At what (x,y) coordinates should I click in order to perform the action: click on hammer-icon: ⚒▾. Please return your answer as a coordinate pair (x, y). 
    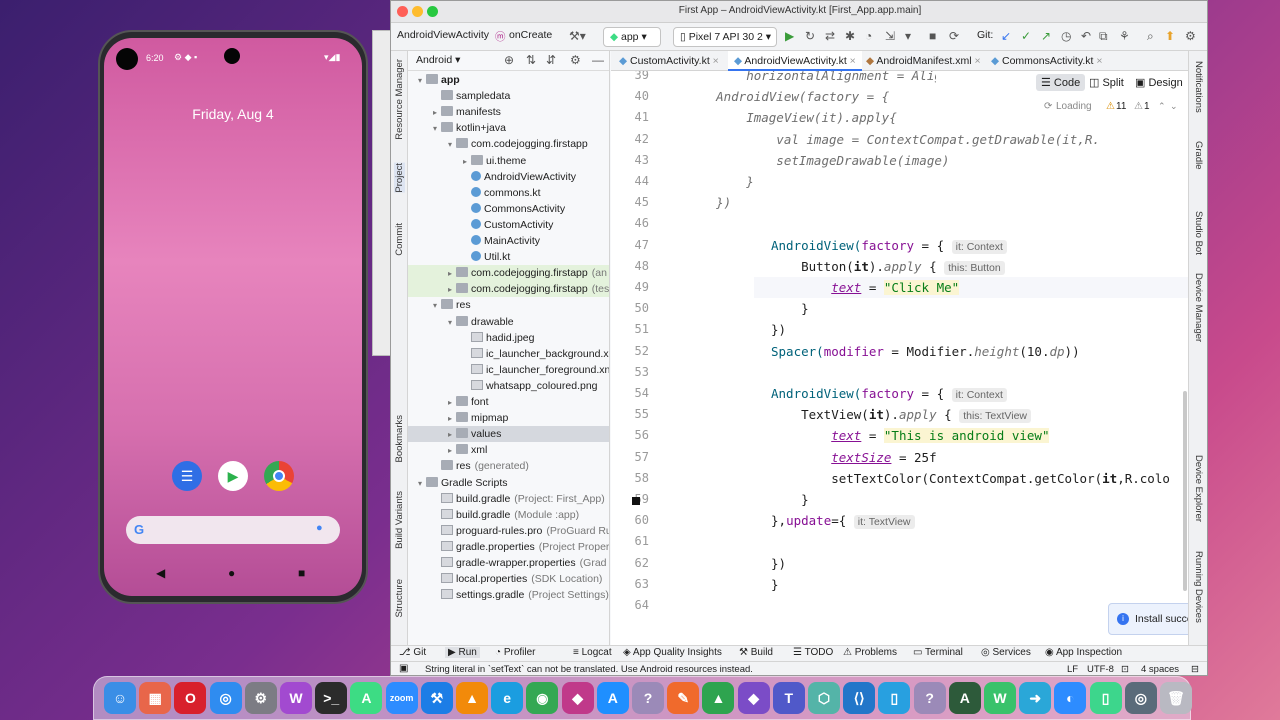
    Looking at the image, I should click on (577, 36).